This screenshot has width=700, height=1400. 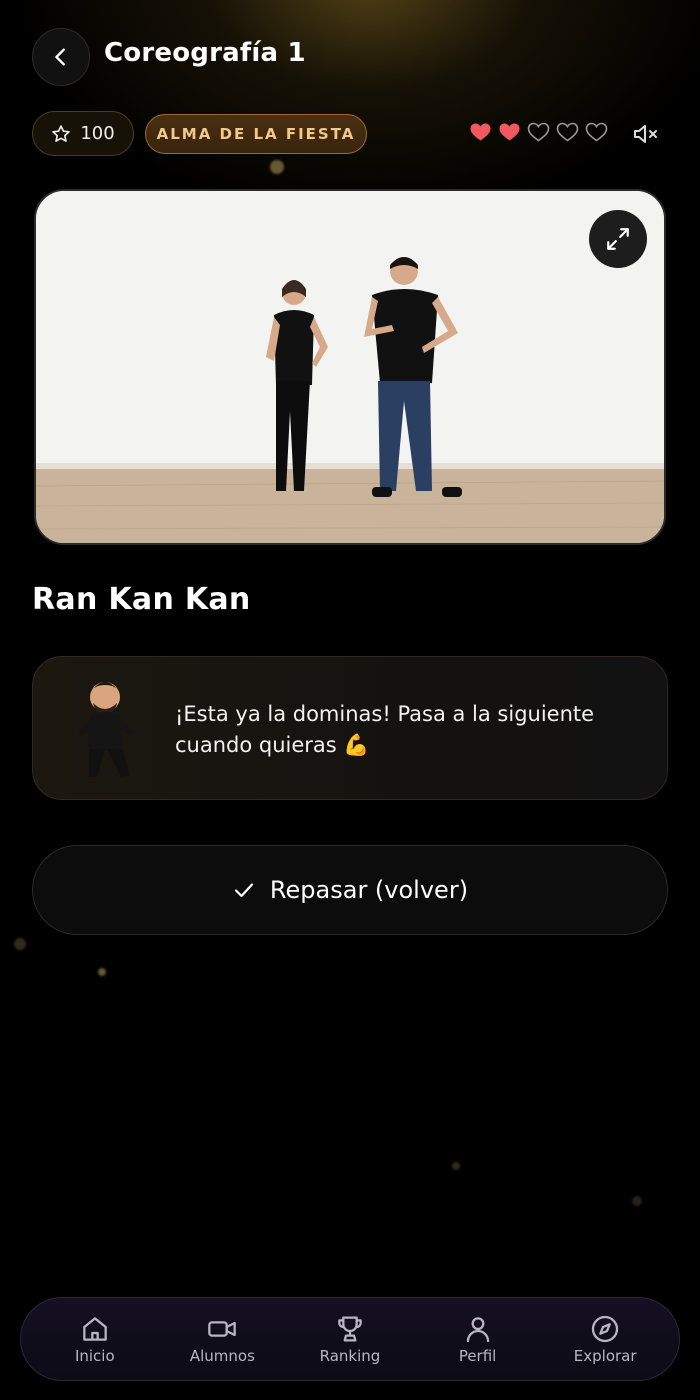 What do you see at coordinates (369, 890) in the screenshot?
I see `review-button-label: Repasar (volver)` at bounding box center [369, 890].